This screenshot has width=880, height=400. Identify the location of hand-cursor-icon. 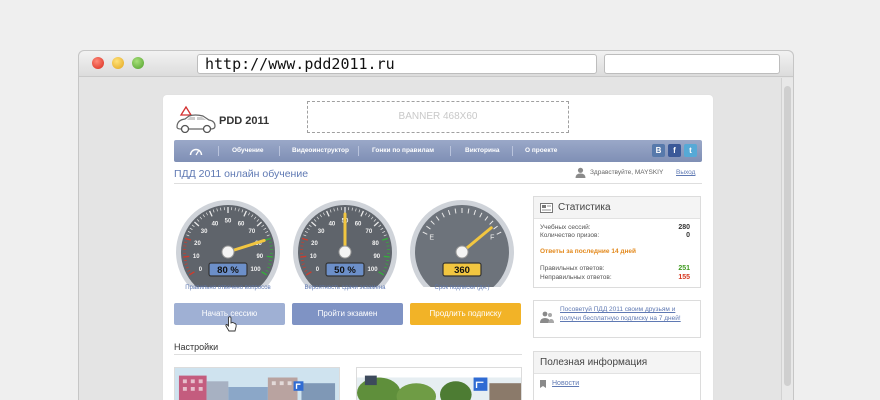
(231, 324).